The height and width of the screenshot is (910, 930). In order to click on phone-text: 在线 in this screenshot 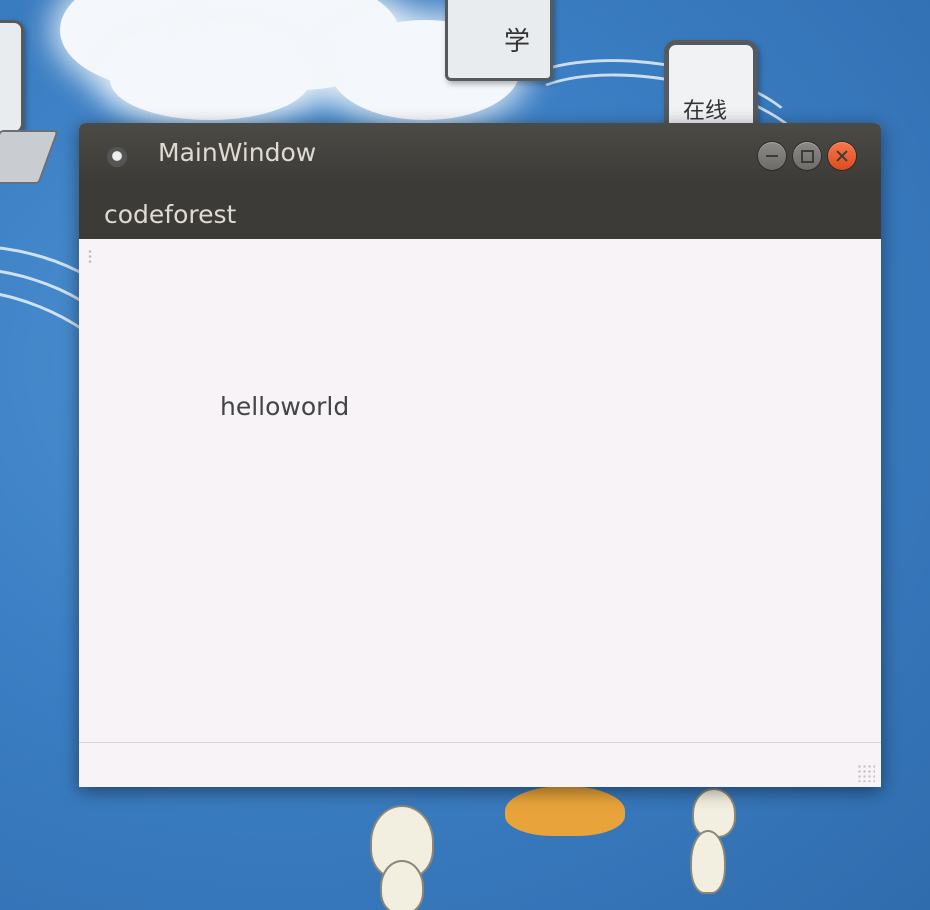, I will do `click(705, 111)`.